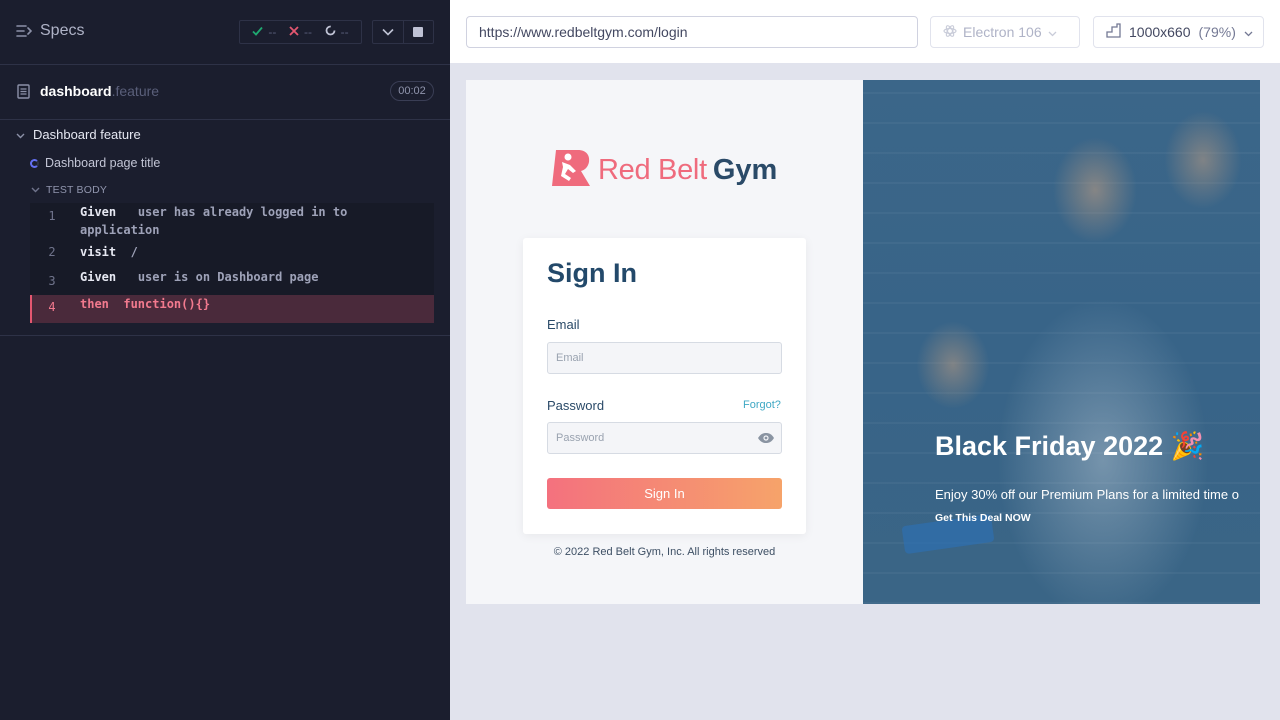  What do you see at coordinates (77, 190) in the screenshot?
I see `test-body-label: TEST BODY` at bounding box center [77, 190].